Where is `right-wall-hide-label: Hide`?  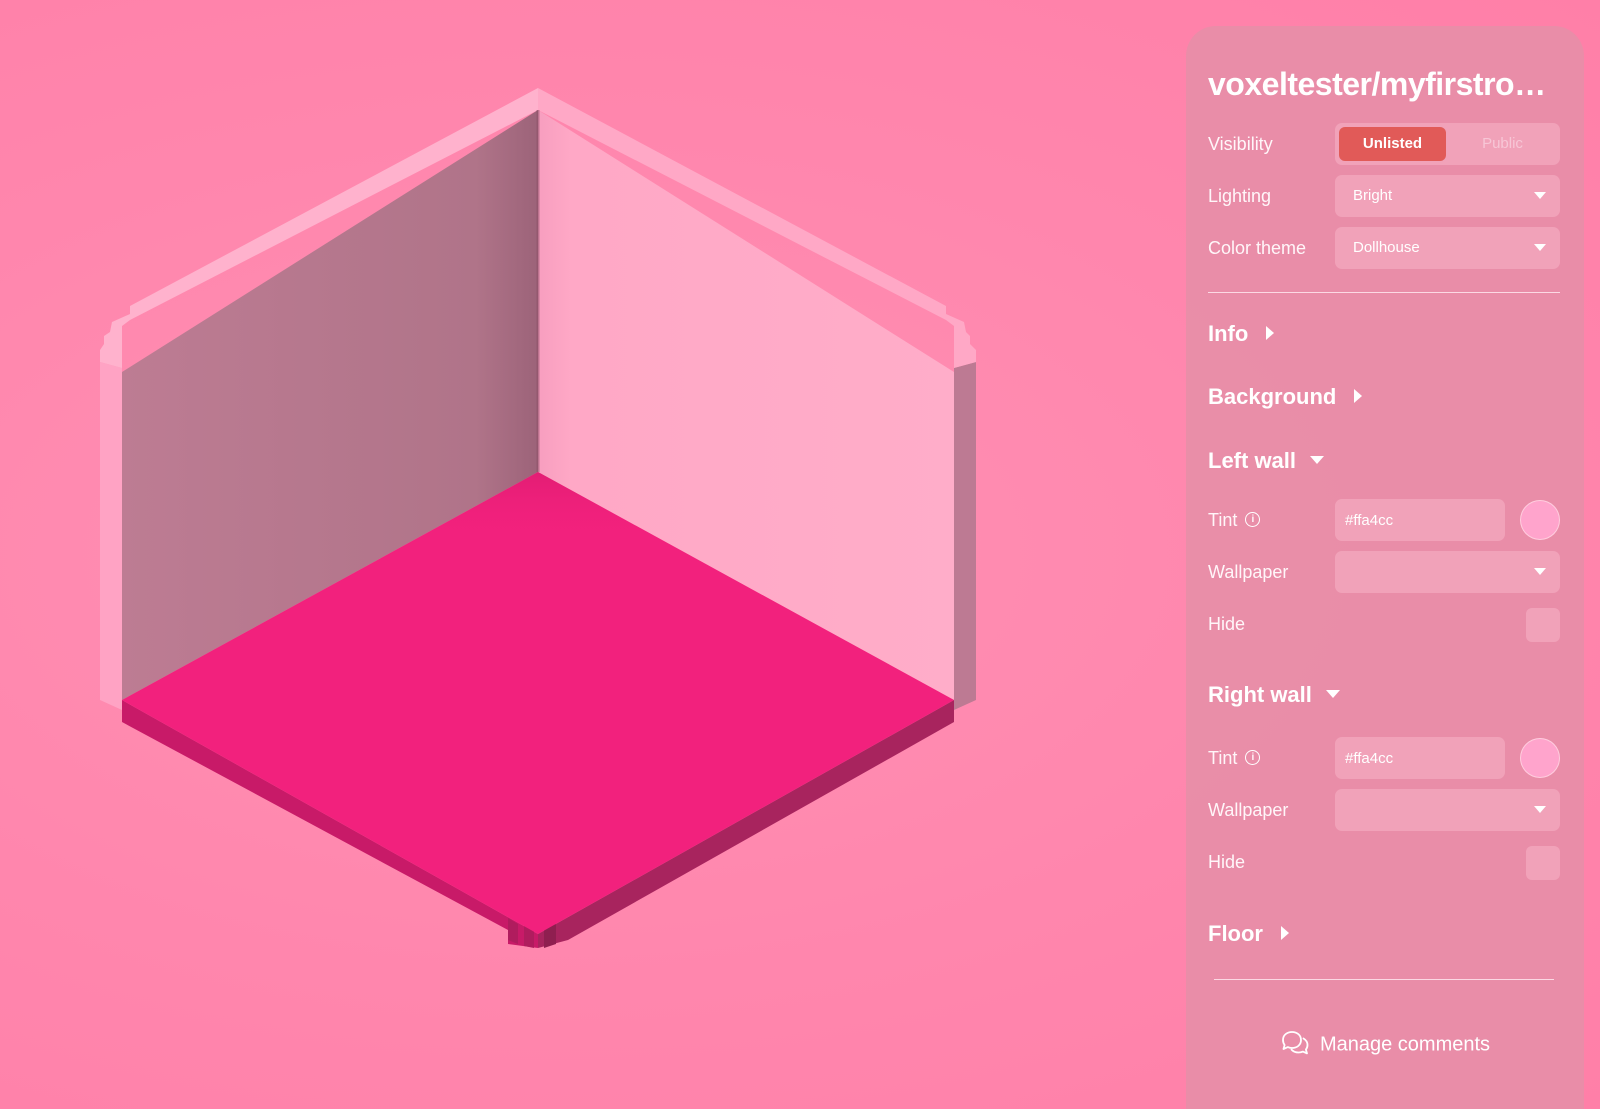
right-wall-hide-label: Hide is located at coordinates (1227, 862).